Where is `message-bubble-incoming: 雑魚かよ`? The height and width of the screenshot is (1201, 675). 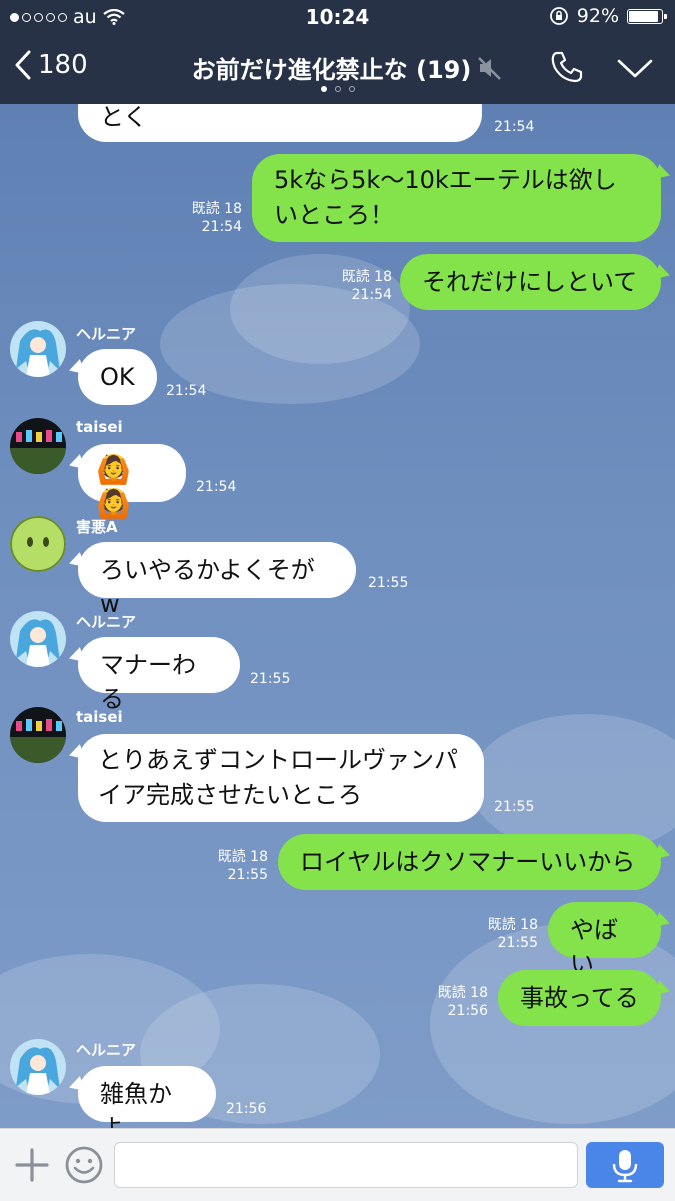 message-bubble-incoming: 雑魚かよ is located at coordinates (147, 1097).